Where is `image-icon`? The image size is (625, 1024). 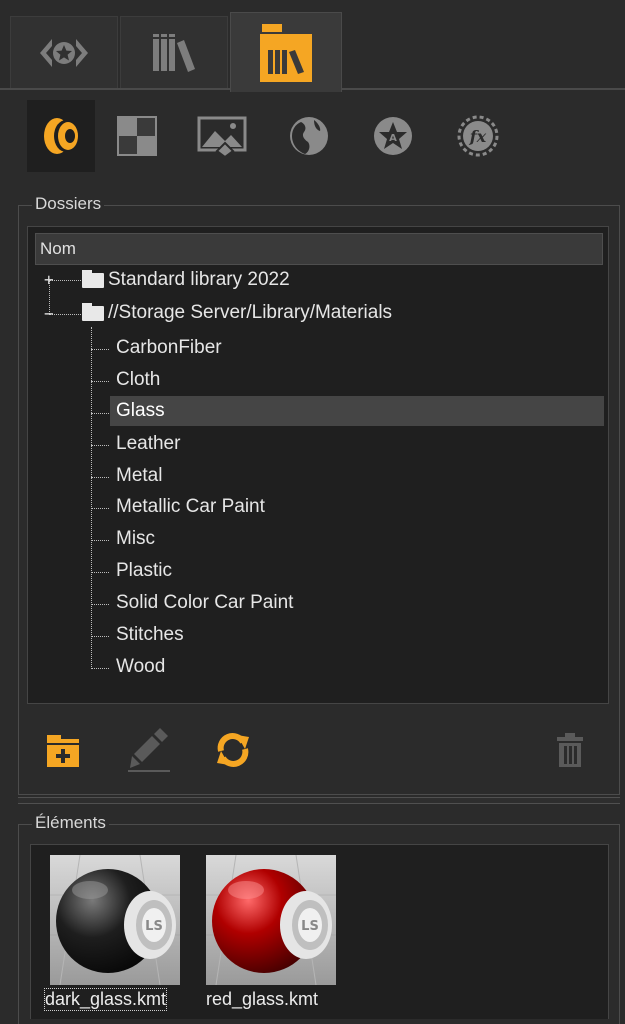 image-icon is located at coordinates (222, 136).